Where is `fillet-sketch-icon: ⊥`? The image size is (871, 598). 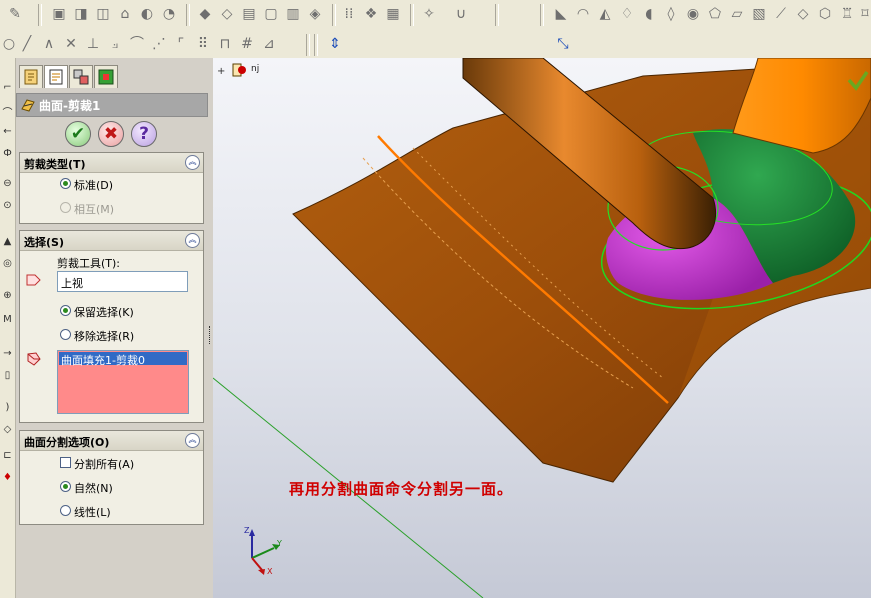
fillet-sketch-icon: ⊥ is located at coordinates (93, 44).